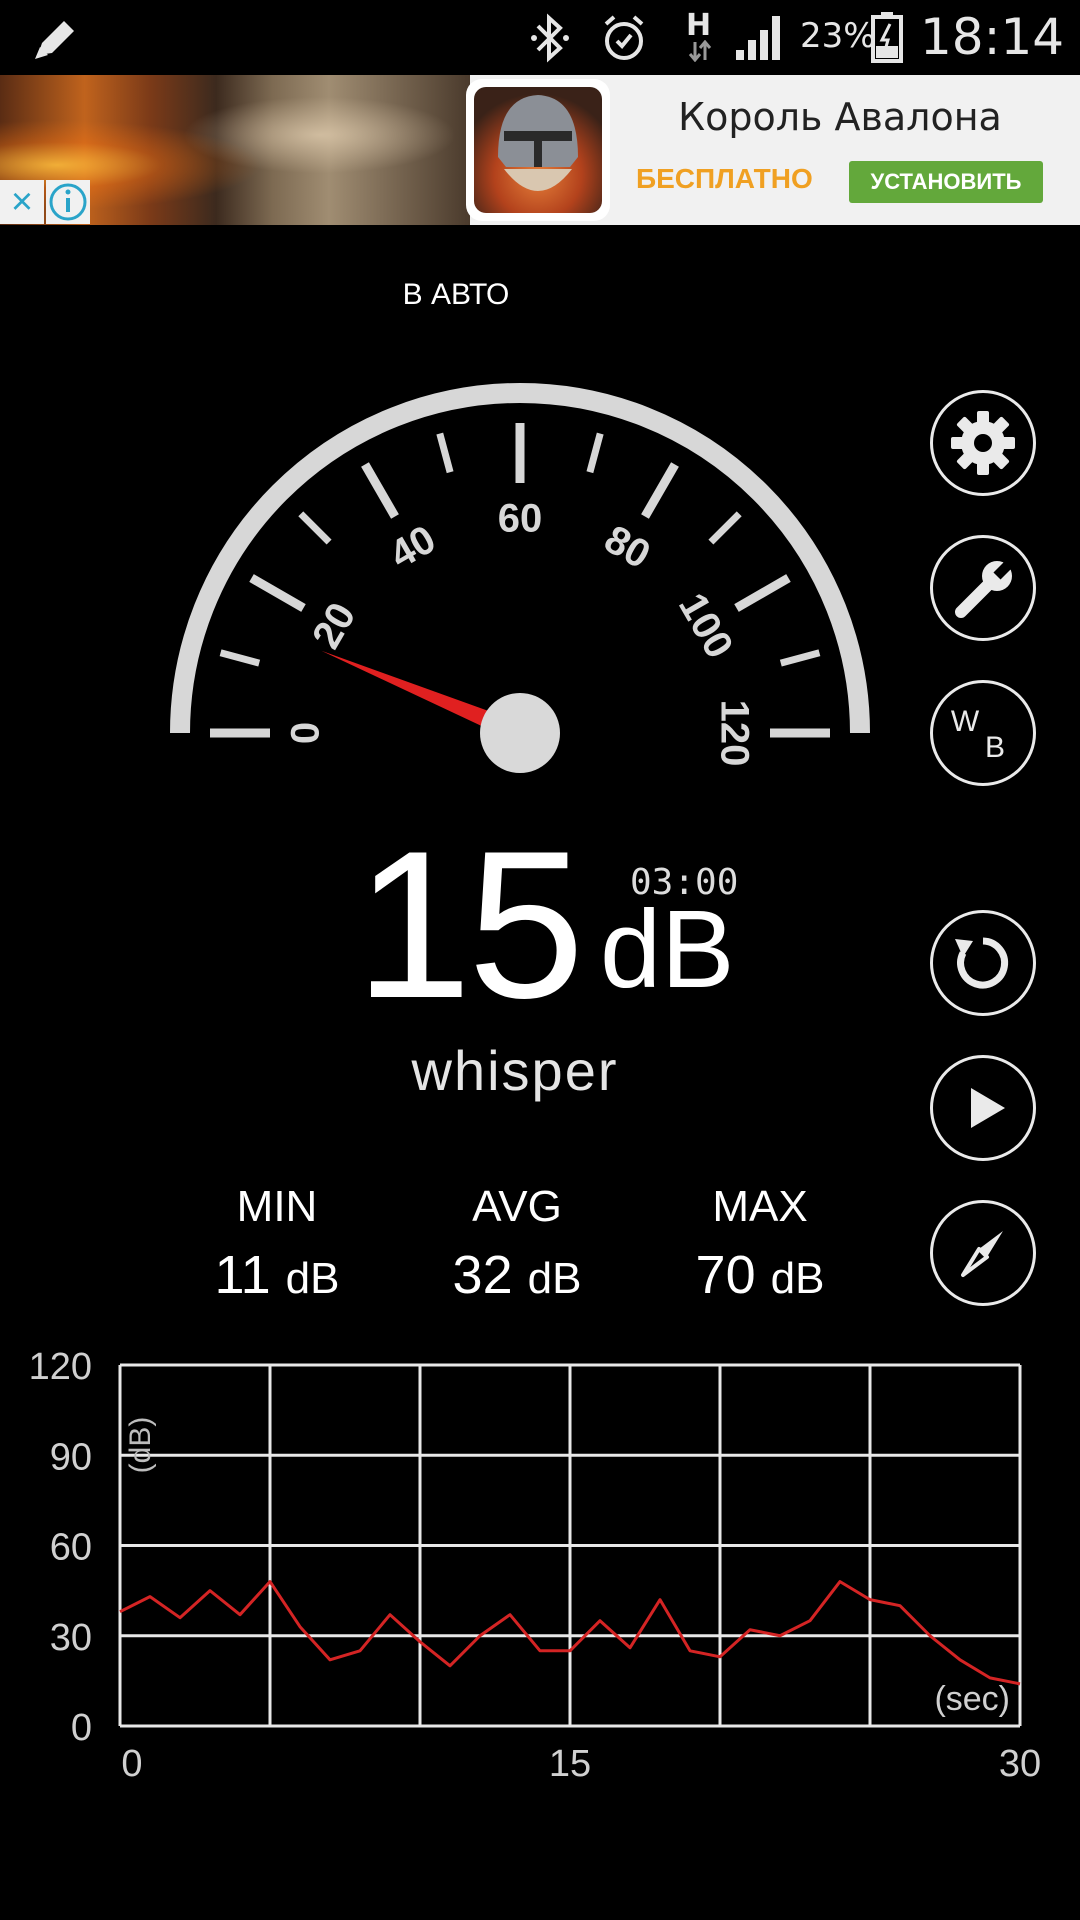  I want to click on current-level-unit: dB, so click(667, 949).